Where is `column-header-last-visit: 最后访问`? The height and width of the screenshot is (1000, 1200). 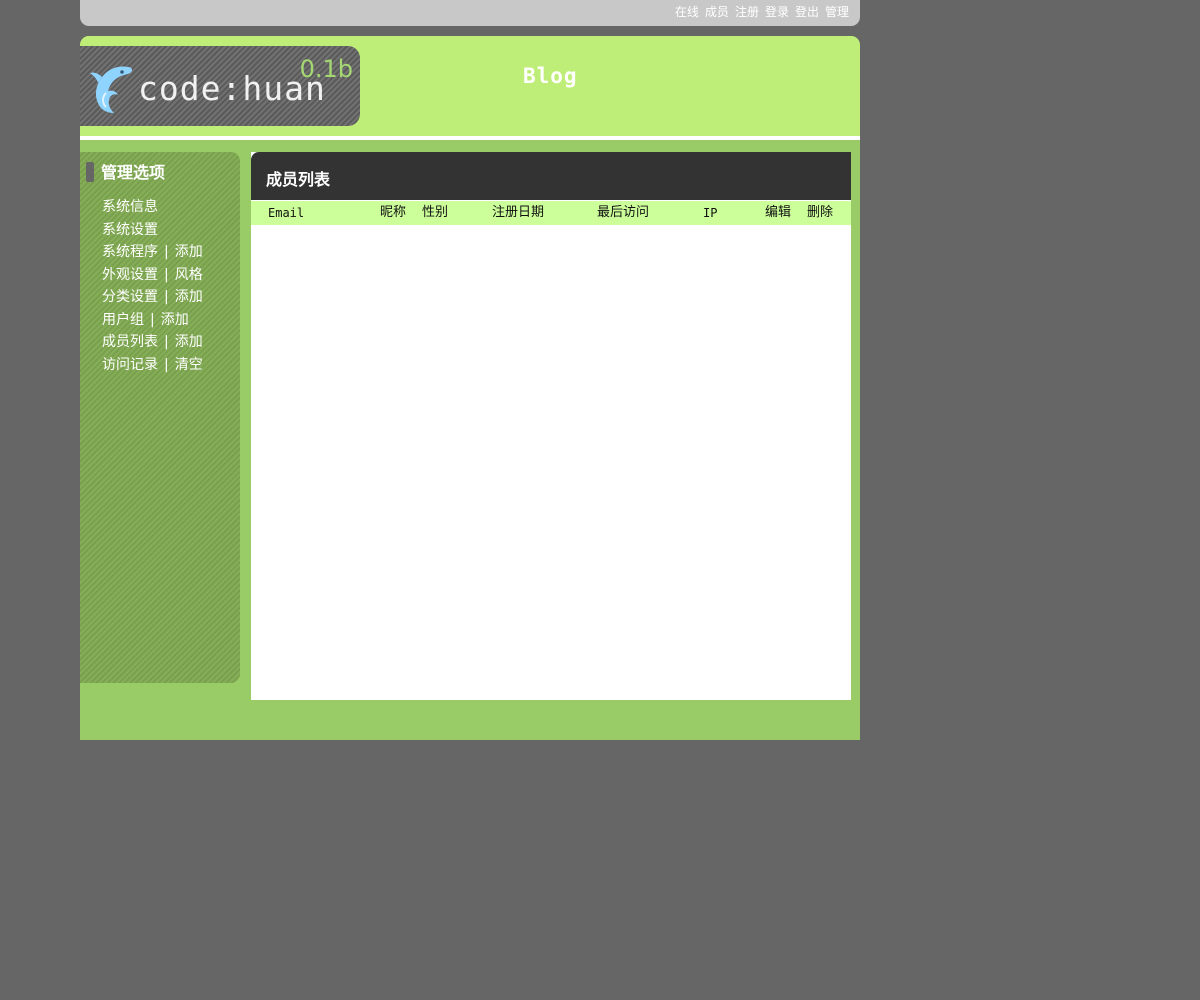 column-header-last-visit: 最后访问 is located at coordinates (623, 213).